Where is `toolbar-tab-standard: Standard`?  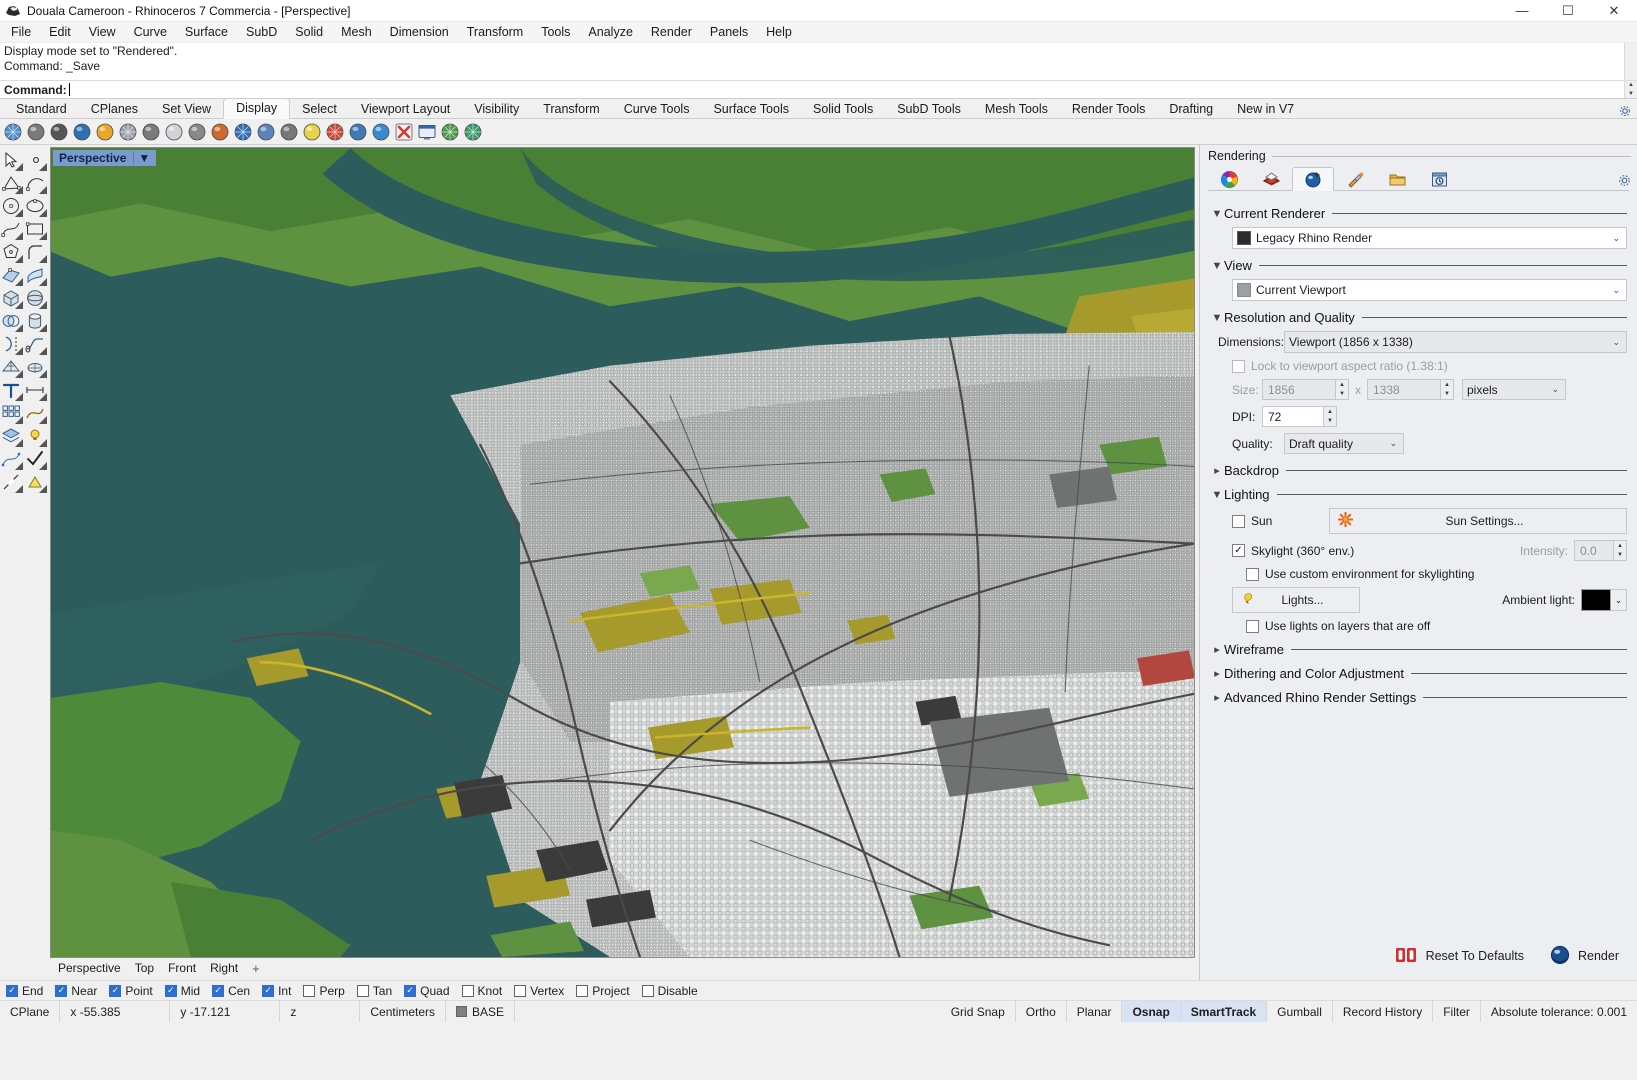
toolbar-tab-standard: Standard is located at coordinates (41, 109).